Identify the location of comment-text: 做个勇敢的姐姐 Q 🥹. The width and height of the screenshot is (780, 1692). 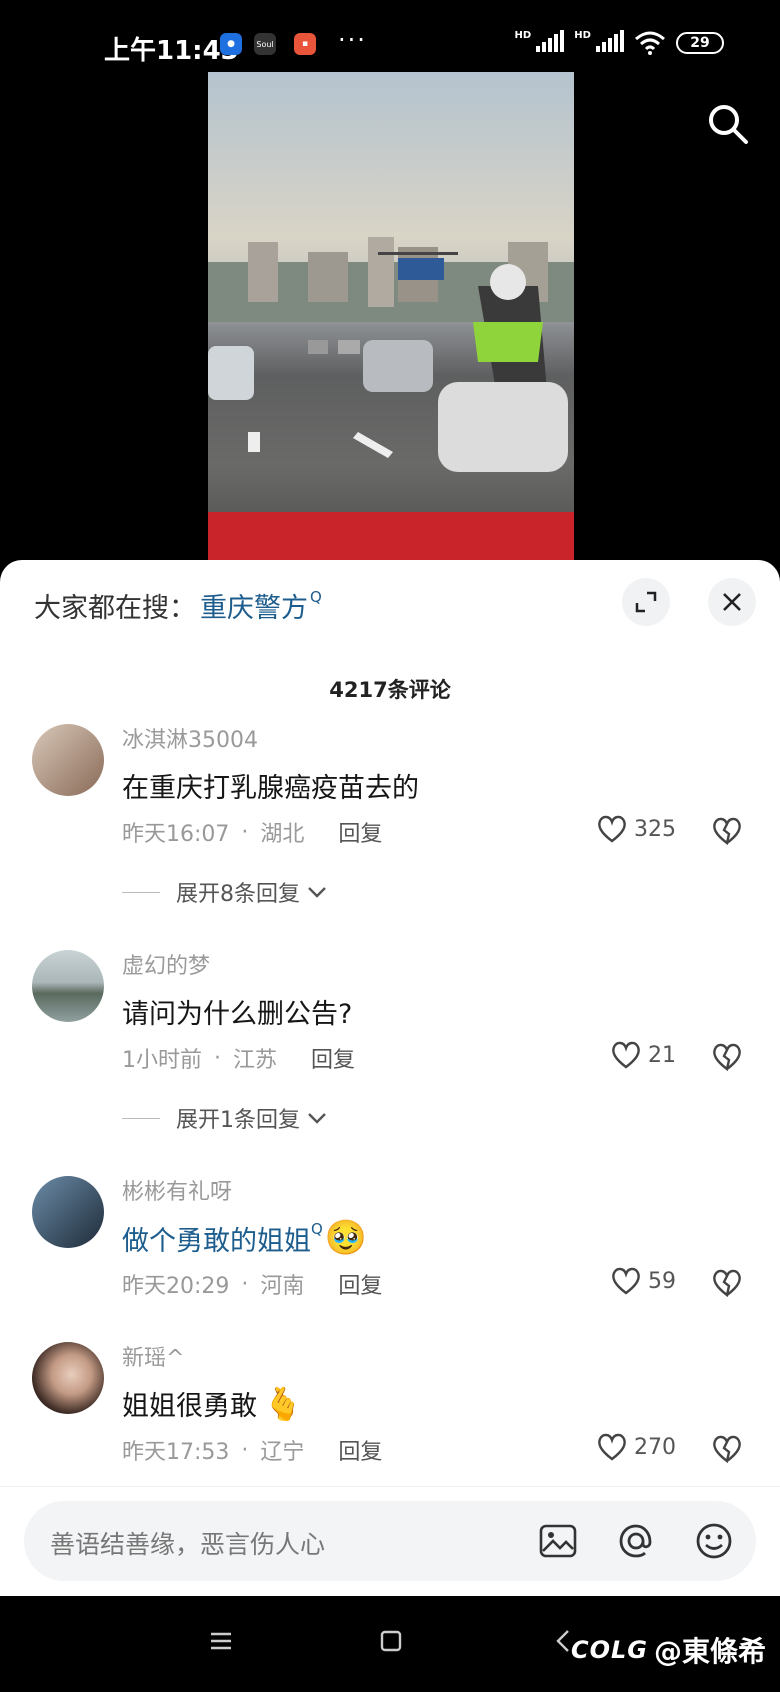
(244, 1238).